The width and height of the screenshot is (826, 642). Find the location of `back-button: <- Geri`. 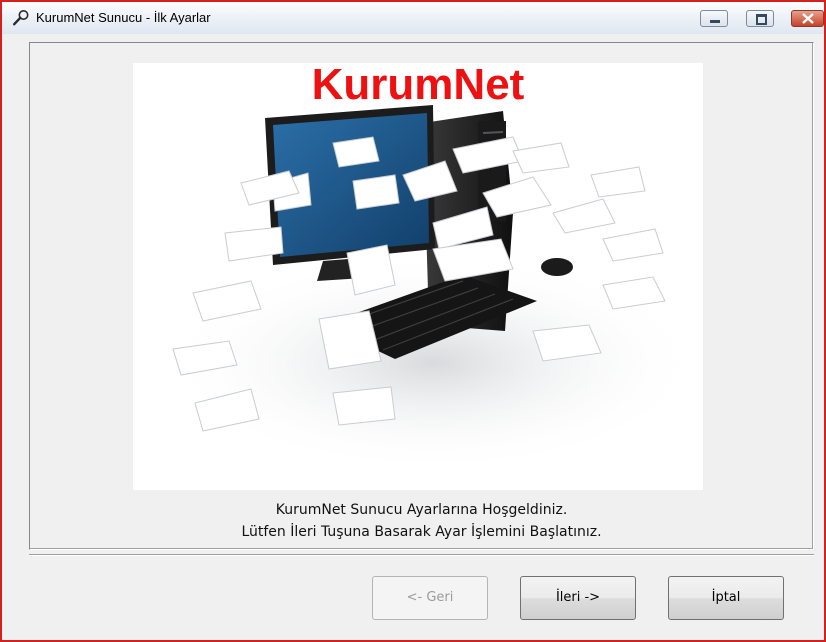

back-button: <- Geri is located at coordinates (430, 598).